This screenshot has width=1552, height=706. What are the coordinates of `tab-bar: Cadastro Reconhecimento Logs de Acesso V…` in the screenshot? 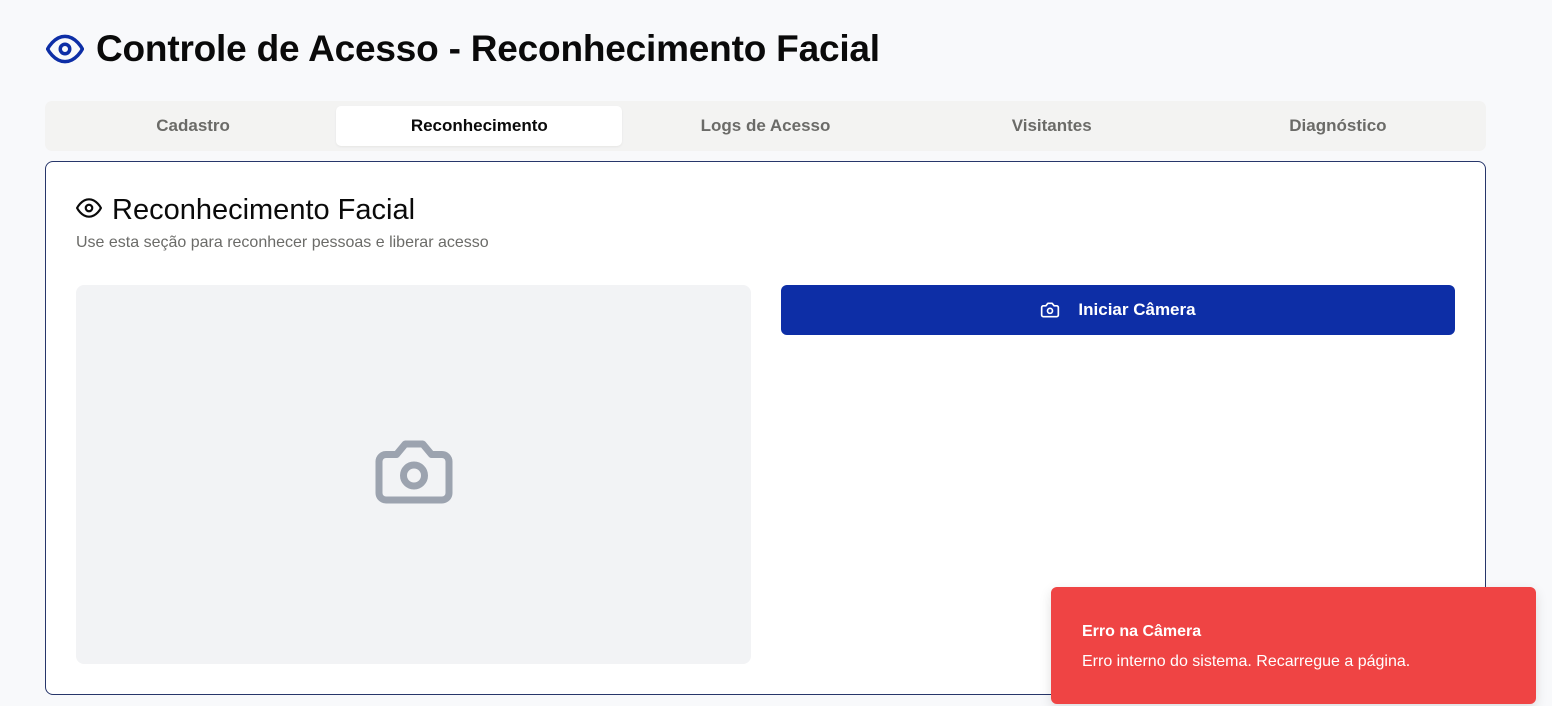 It's located at (765, 126).